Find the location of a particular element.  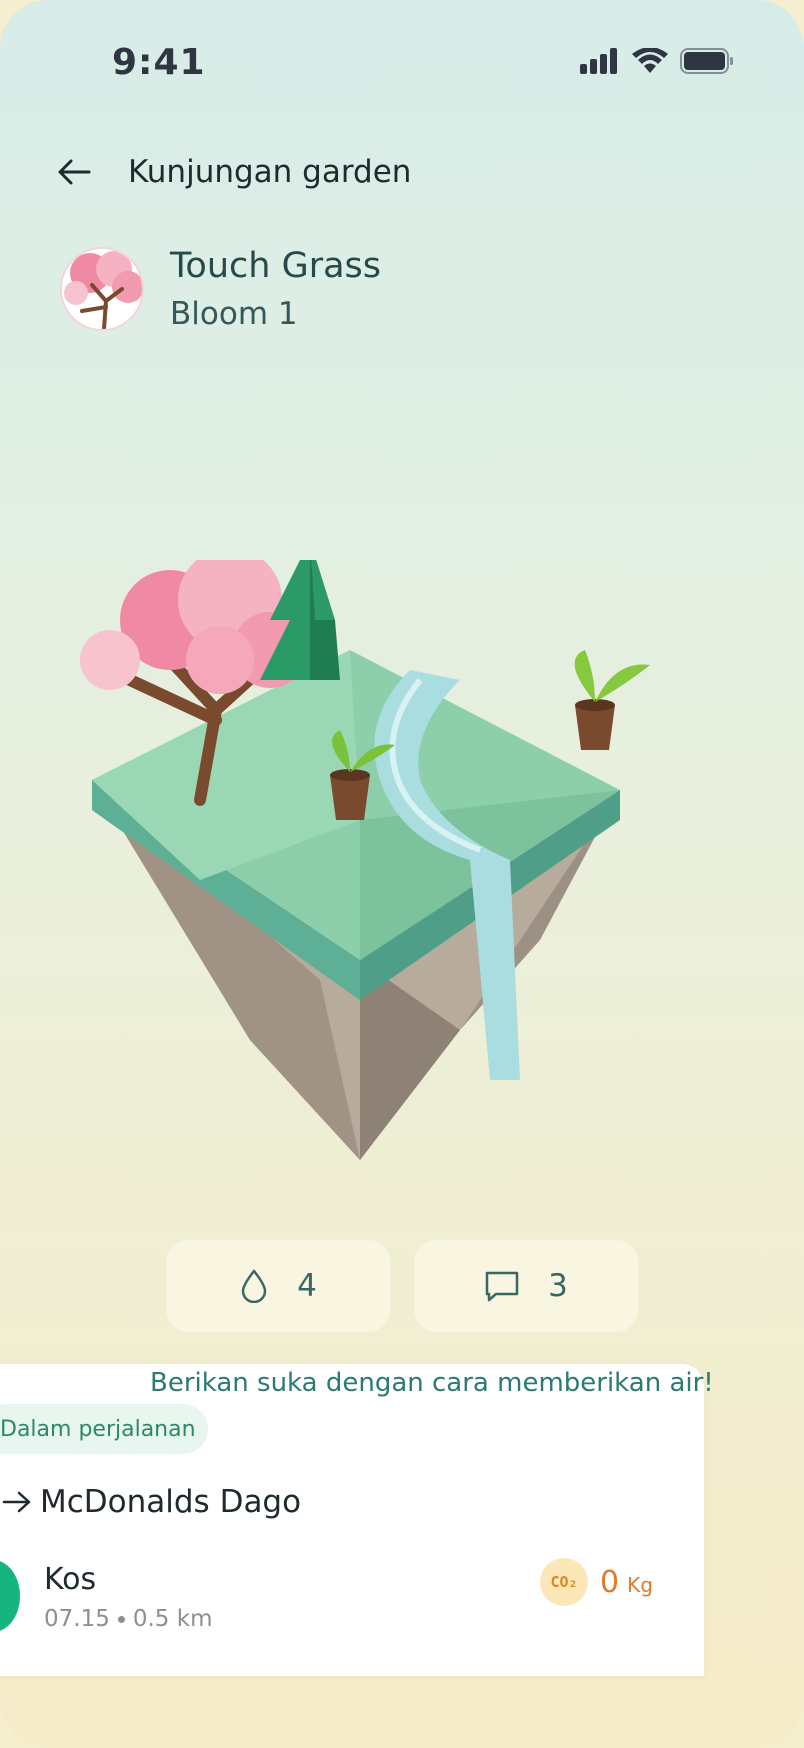

origin-name: Kos is located at coordinates (70, 1579).